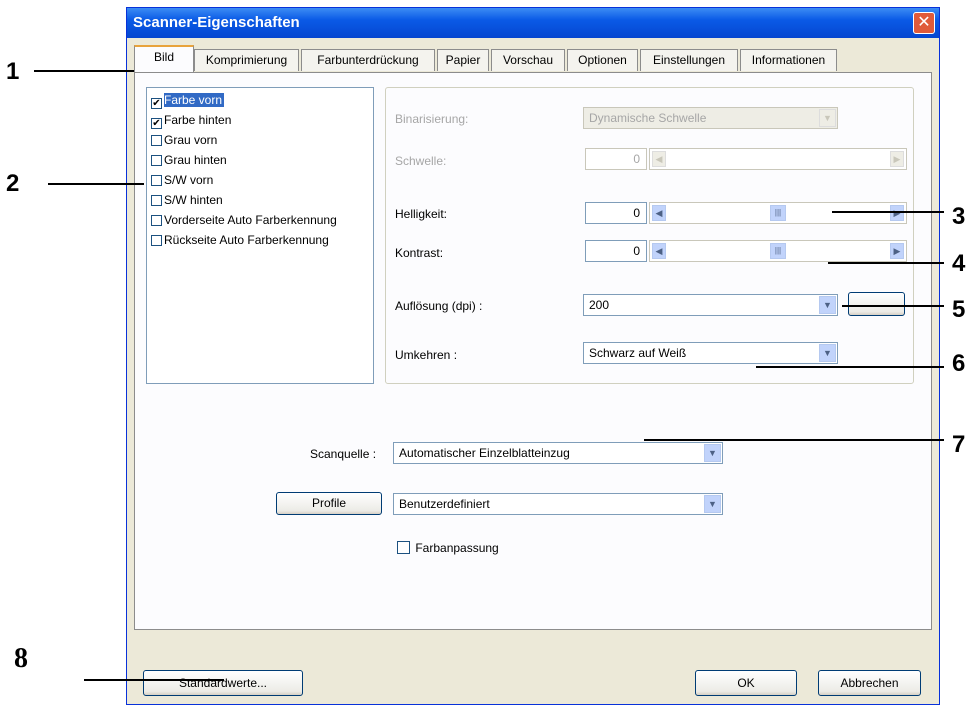  I want to click on tab-optionen: Optionen, so click(602, 60).